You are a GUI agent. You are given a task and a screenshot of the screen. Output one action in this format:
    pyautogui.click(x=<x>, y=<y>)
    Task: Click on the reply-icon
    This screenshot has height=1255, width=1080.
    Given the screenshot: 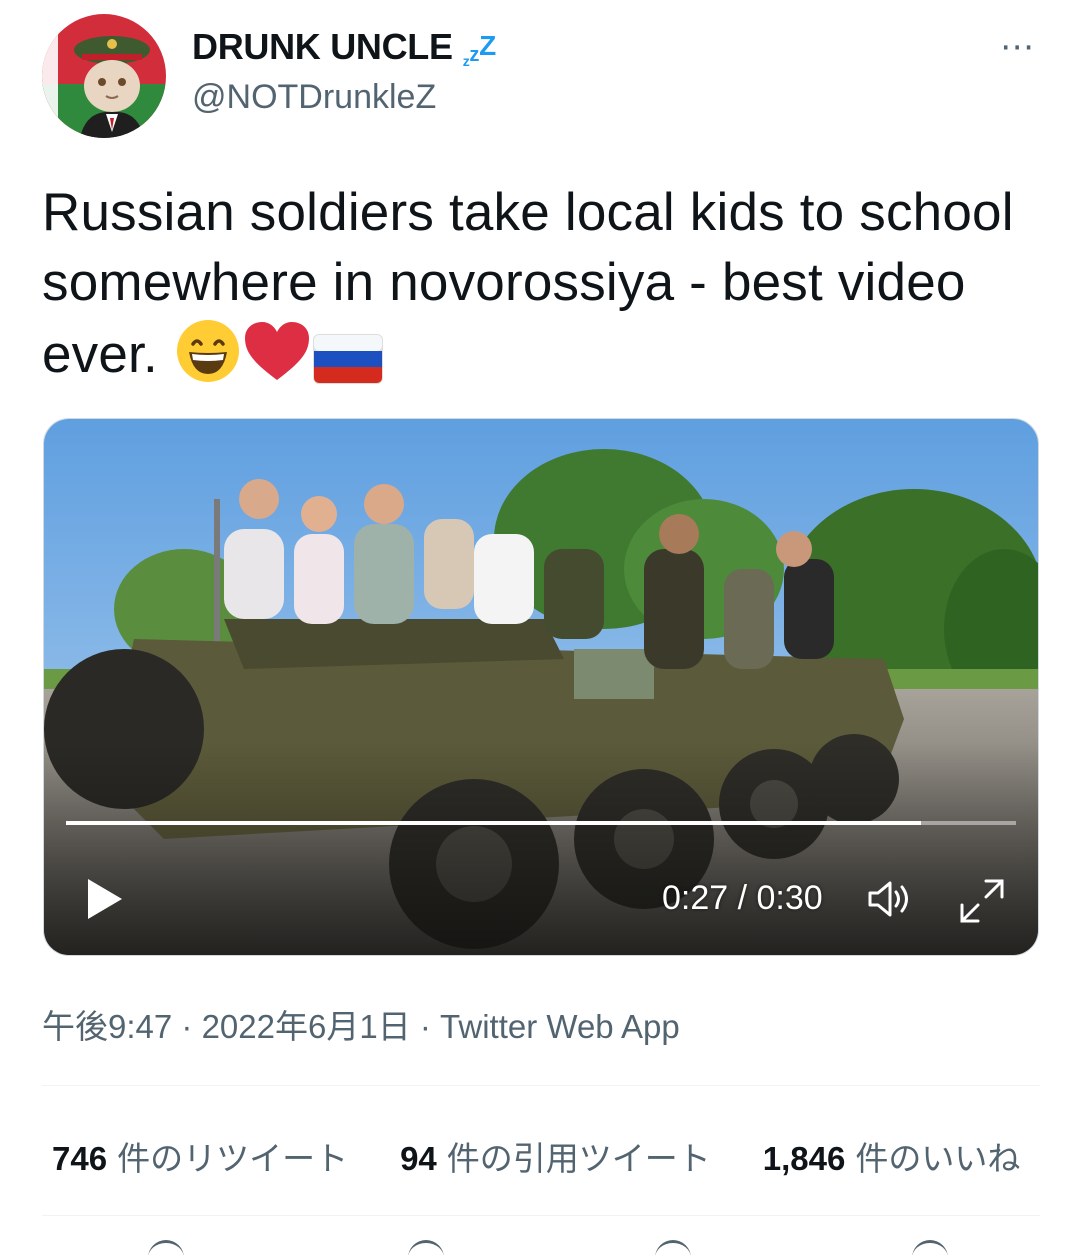 What is the action you would take?
    pyautogui.click(x=166, y=1247)
    